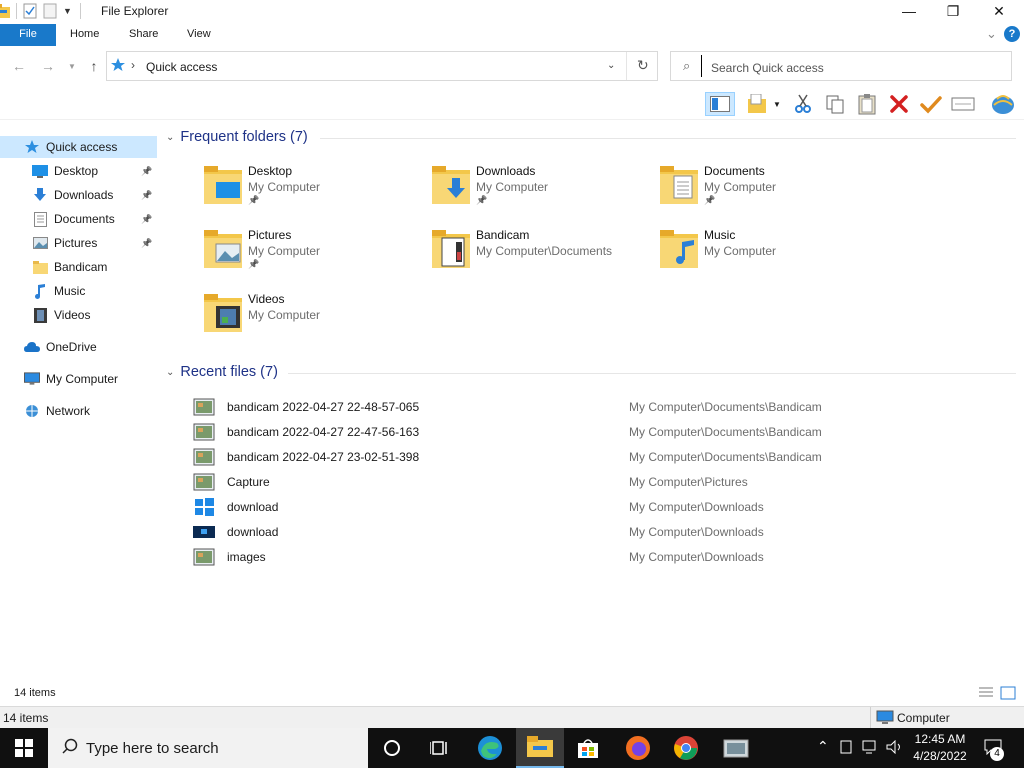 The height and width of the screenshot is (768, 1024). I want to click on sidebar-item-desktop: Desktop 📌, so click(78, 171).